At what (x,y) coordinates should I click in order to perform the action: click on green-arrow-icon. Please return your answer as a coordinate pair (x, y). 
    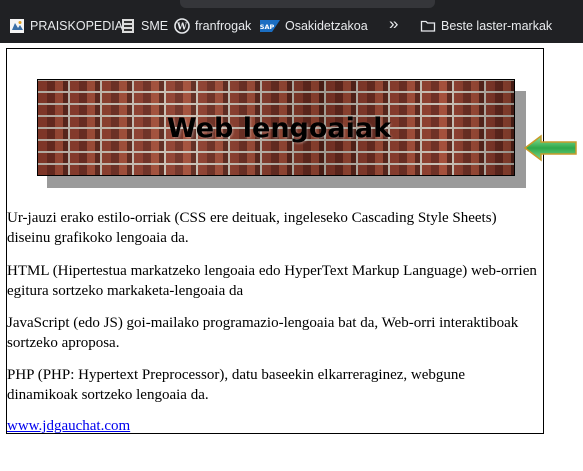
    Looking at the image, I should click on (550, 148).